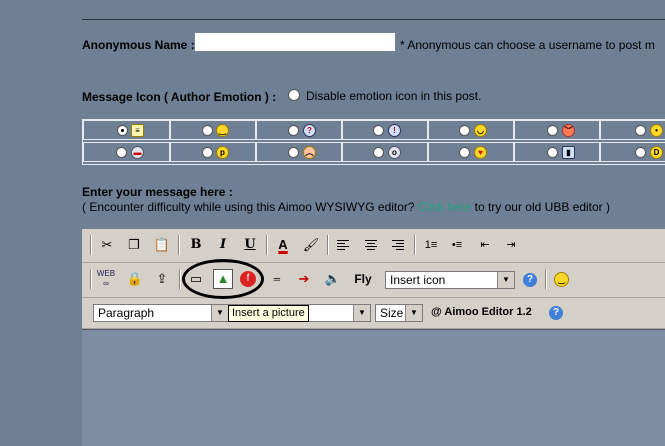  I want to click on angry-face-icon: ︶, so click(568, 130).